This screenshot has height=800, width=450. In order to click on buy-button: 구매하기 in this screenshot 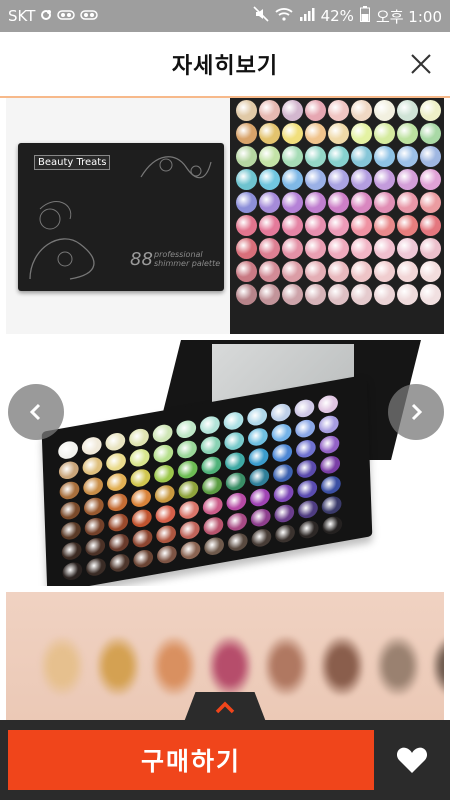, I will do `click(191, 760)`.